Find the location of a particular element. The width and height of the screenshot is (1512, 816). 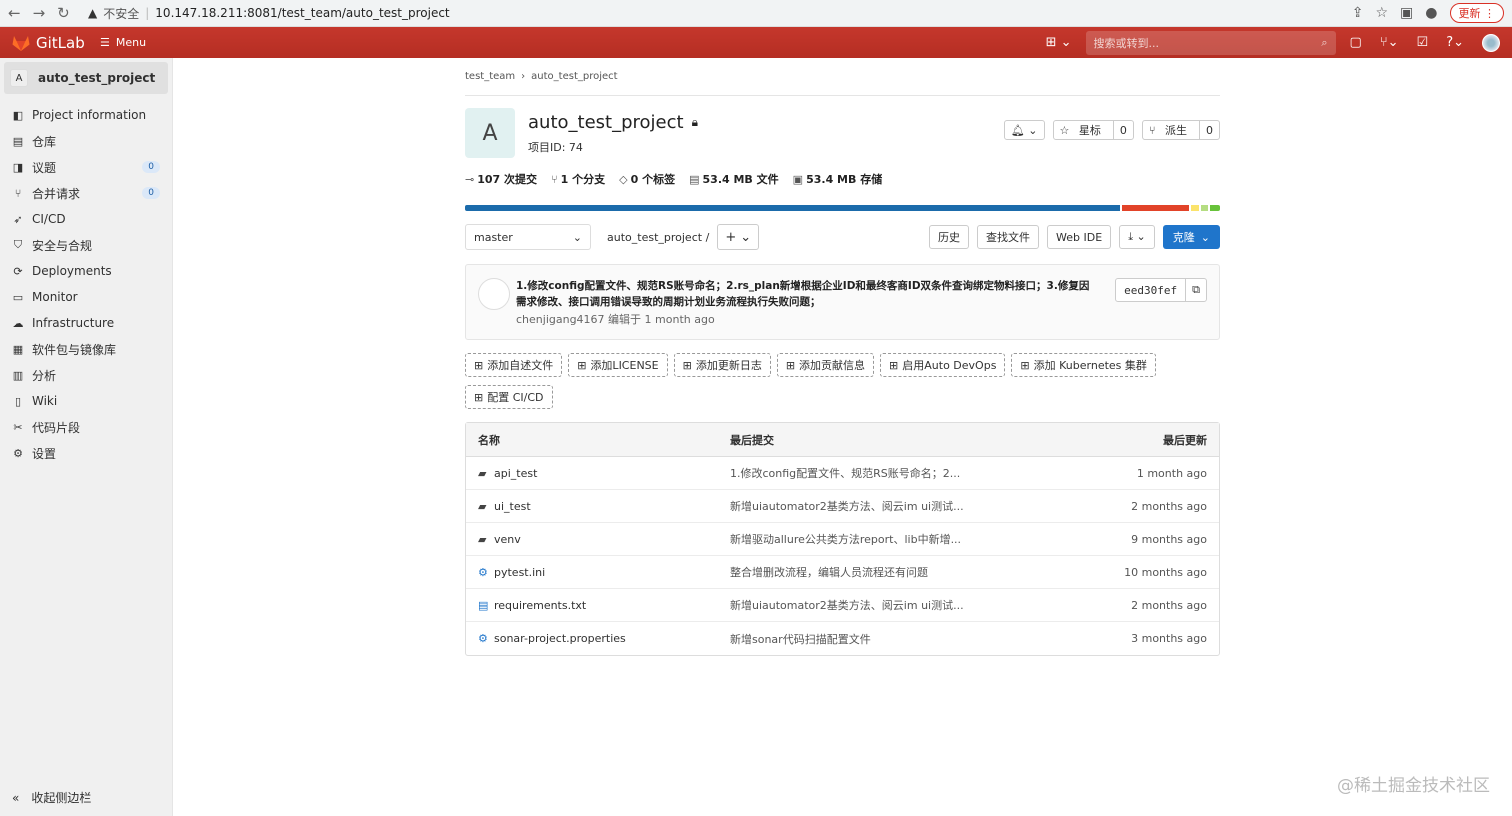

copy-icon: ⧉ is located at coordinates (1195, 290).